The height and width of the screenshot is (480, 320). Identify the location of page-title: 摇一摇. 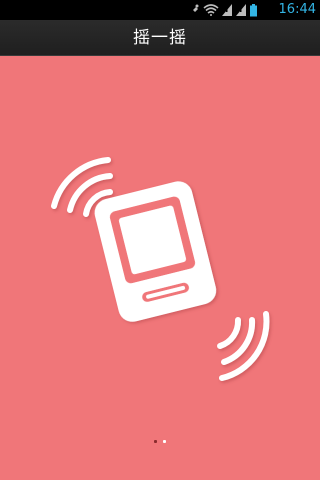
(160, 38).